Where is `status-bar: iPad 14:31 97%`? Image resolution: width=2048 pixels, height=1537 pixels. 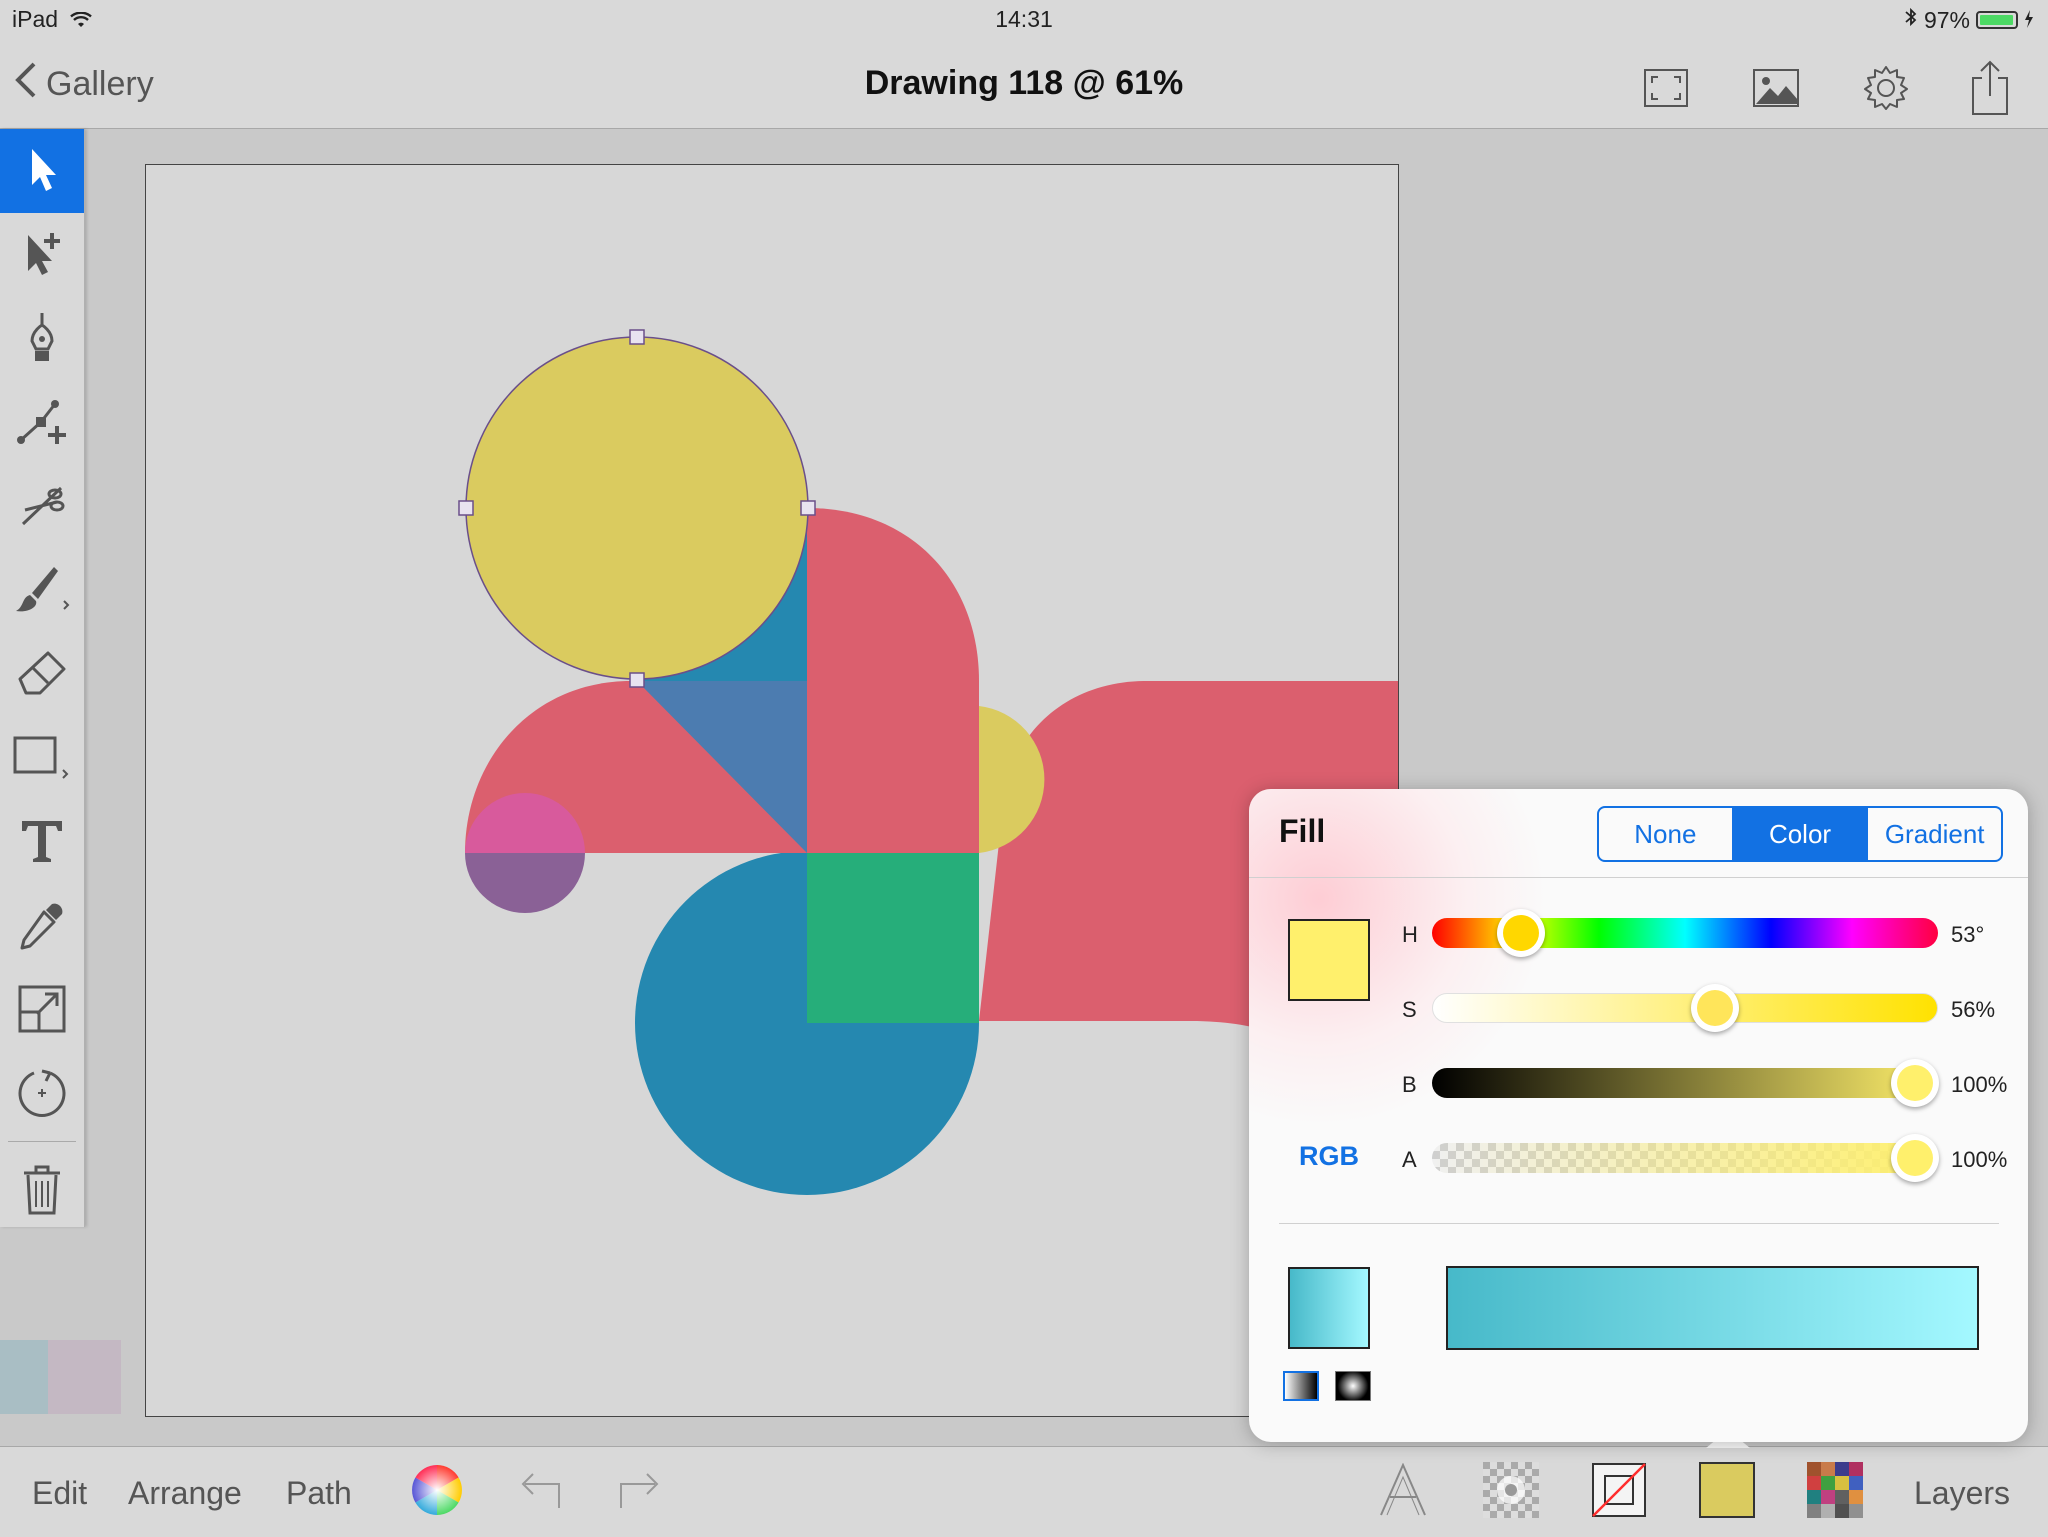 status-bar: iPad 14:31 97% is located at coordinates (1024, 20).